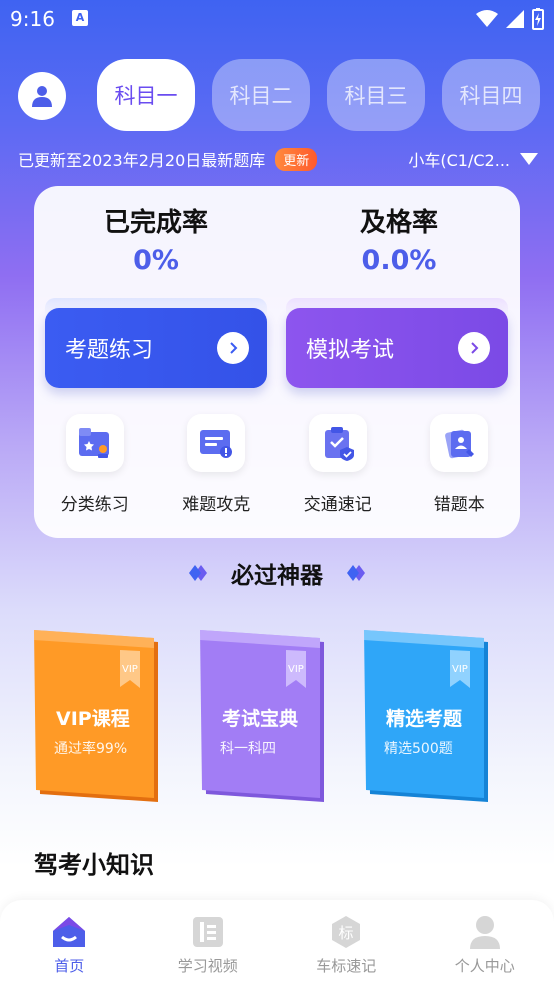  What do you see at coordinates (146, 95) in the screenshot?
I see `tab-subject-1: 科目一` at bounding box center [146, 95].